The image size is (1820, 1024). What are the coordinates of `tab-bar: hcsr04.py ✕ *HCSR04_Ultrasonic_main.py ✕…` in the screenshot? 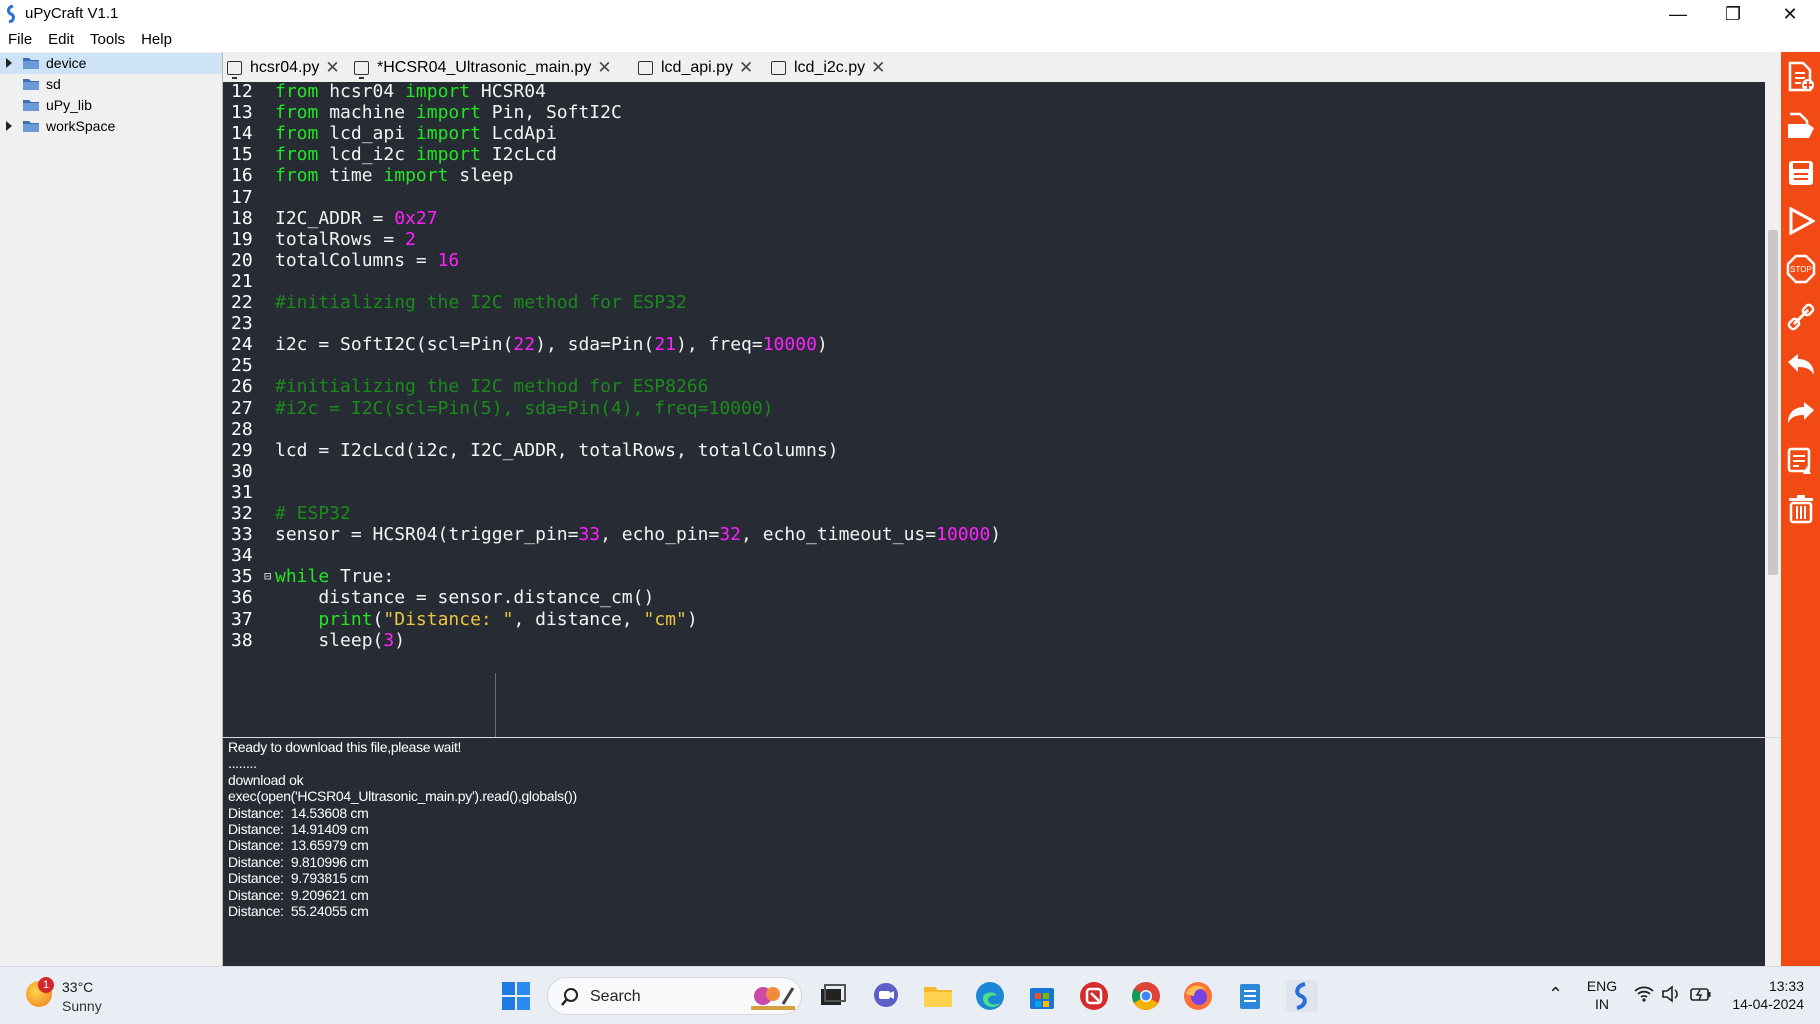 It's located at (1002, 67).